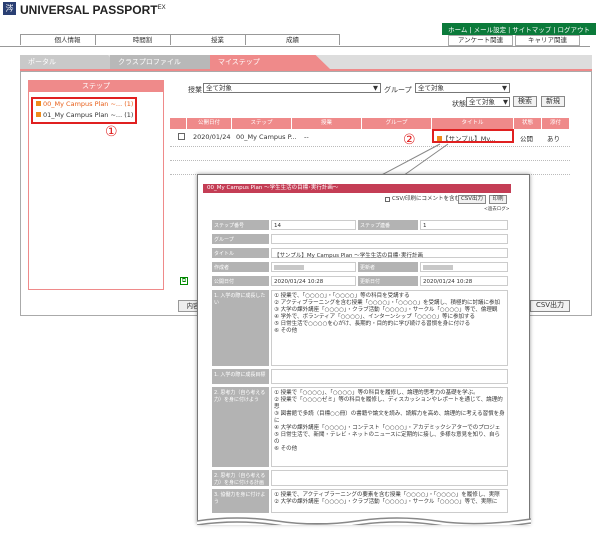 The image size is (600, 550). Describe the element at coordinates (398, 90) in the screenshot. I see `group-label: グループ` at that location.